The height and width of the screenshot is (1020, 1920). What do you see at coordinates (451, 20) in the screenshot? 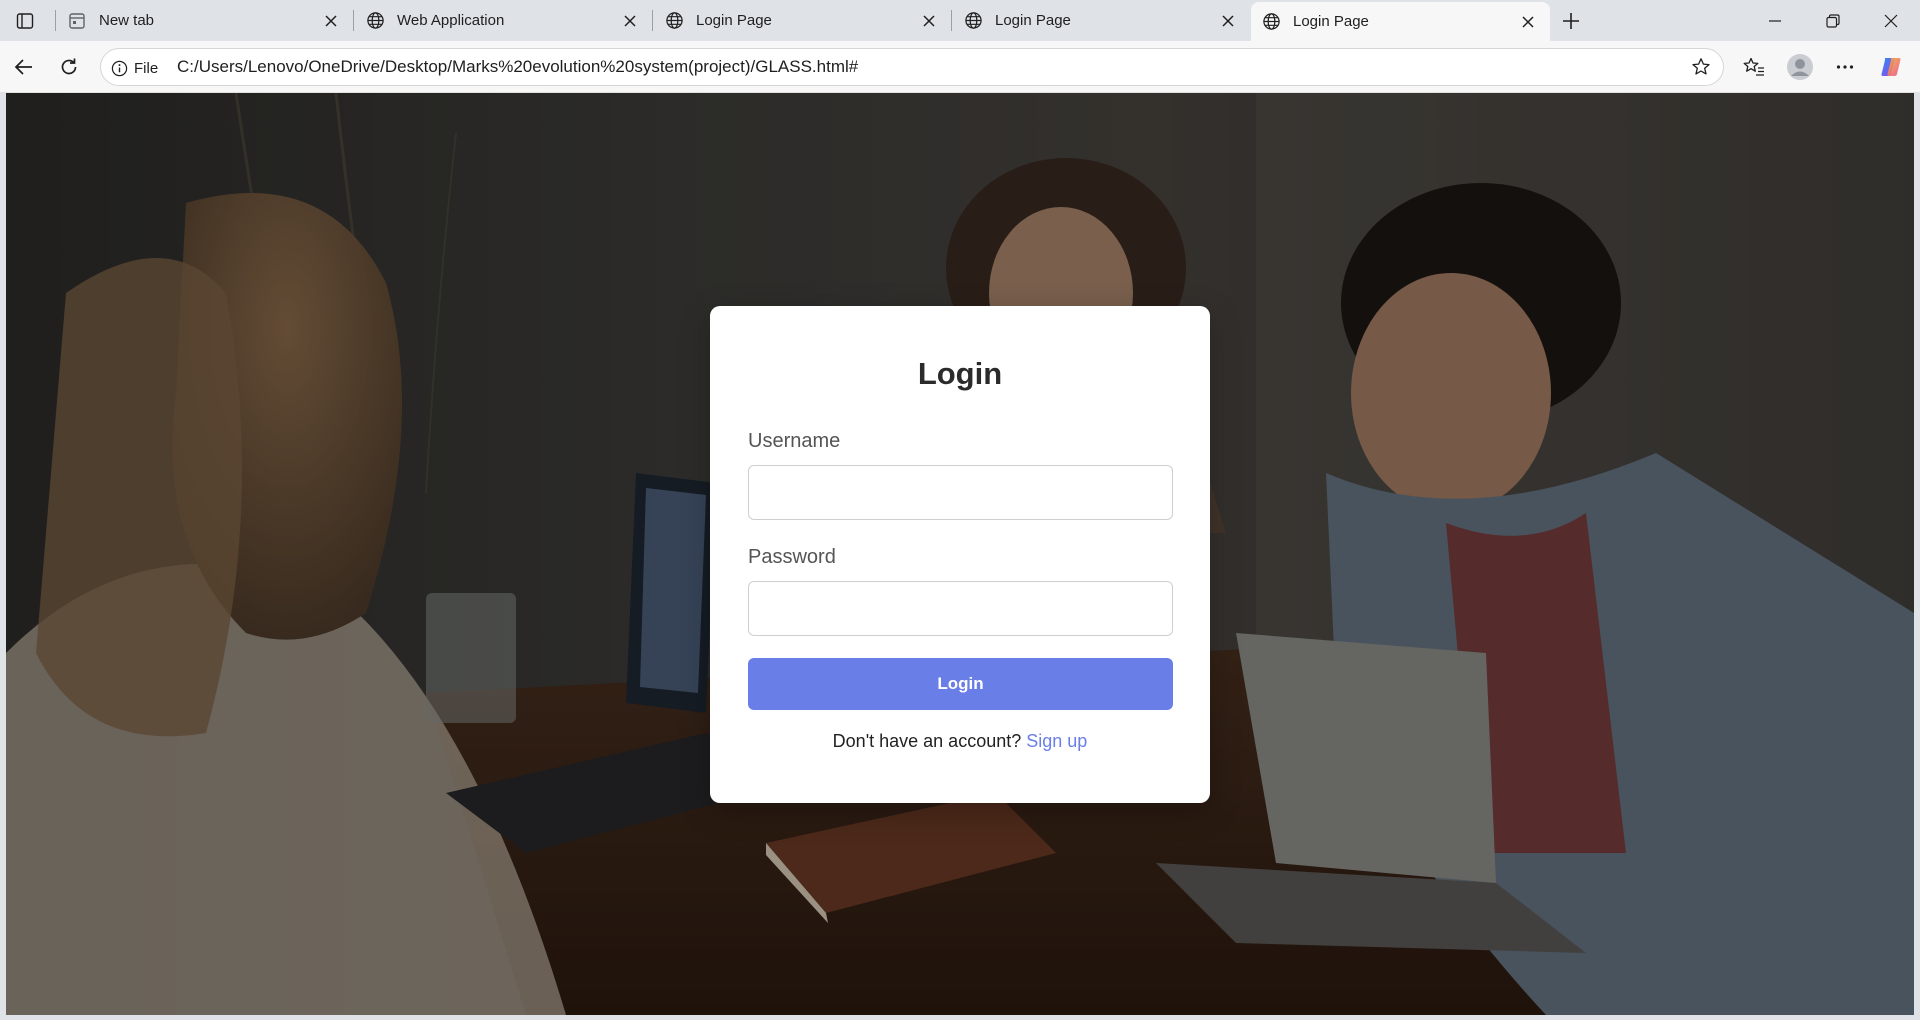
I see `tab-title: Web Application` at bounding box center [451, 20].